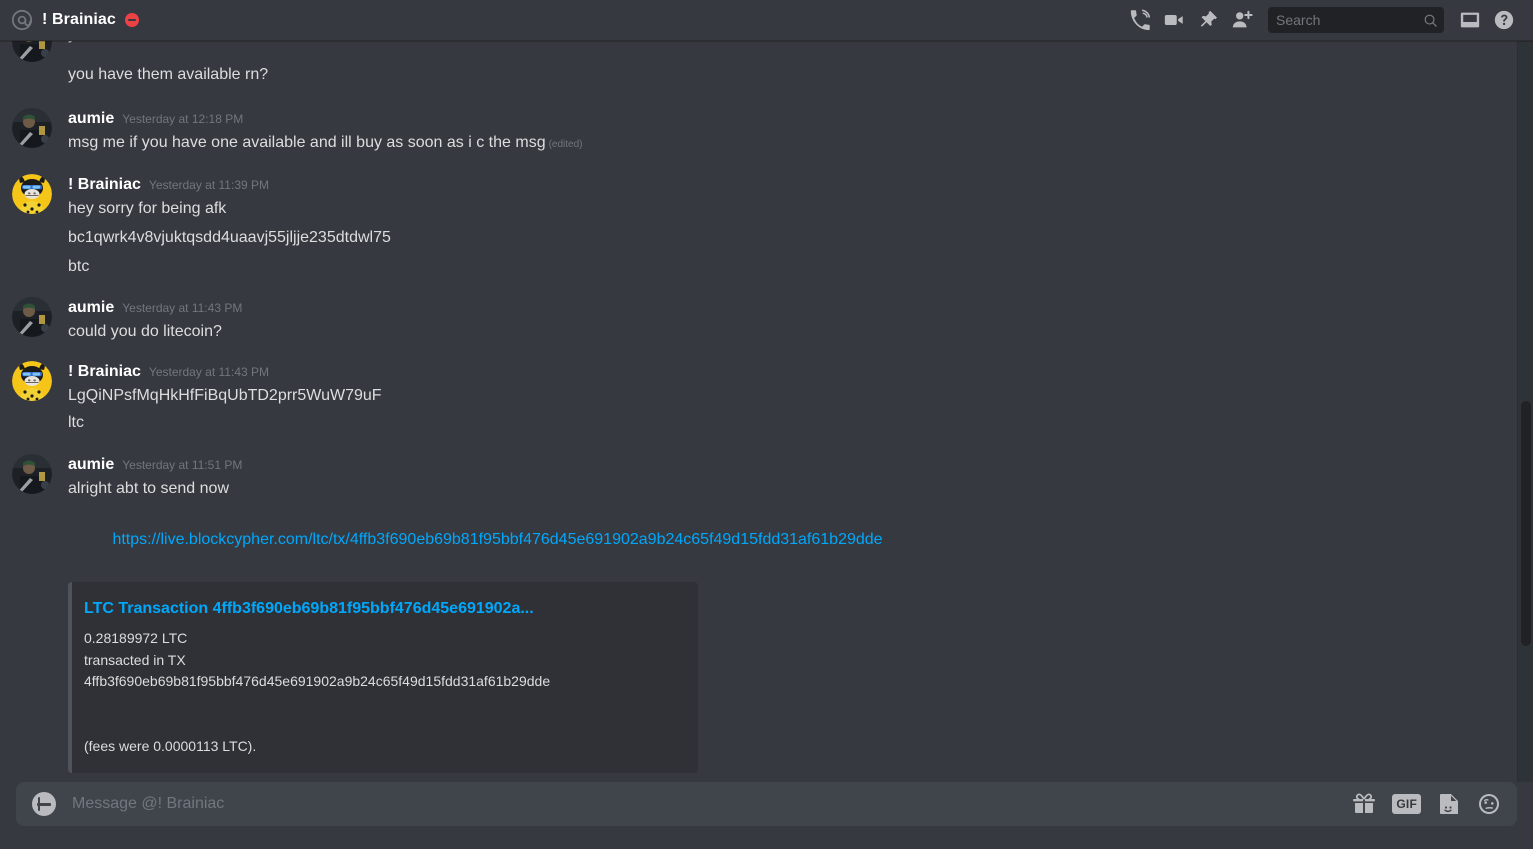 The image size is (1533, 849). Describe the element at coordinates (1434, 804) in the screenshot. I see `composer-icons: GIF` at that location.